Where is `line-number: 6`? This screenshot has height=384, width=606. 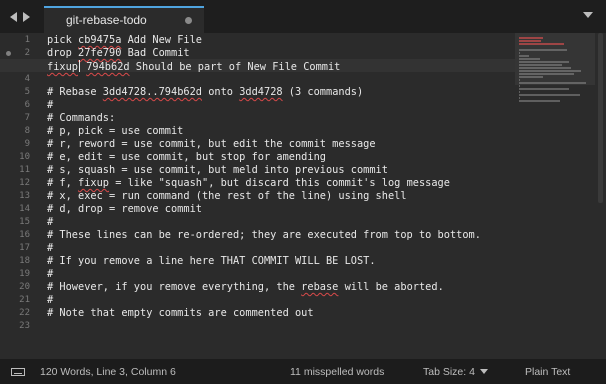
line-number: 6 is located at coordinates (27, 105).